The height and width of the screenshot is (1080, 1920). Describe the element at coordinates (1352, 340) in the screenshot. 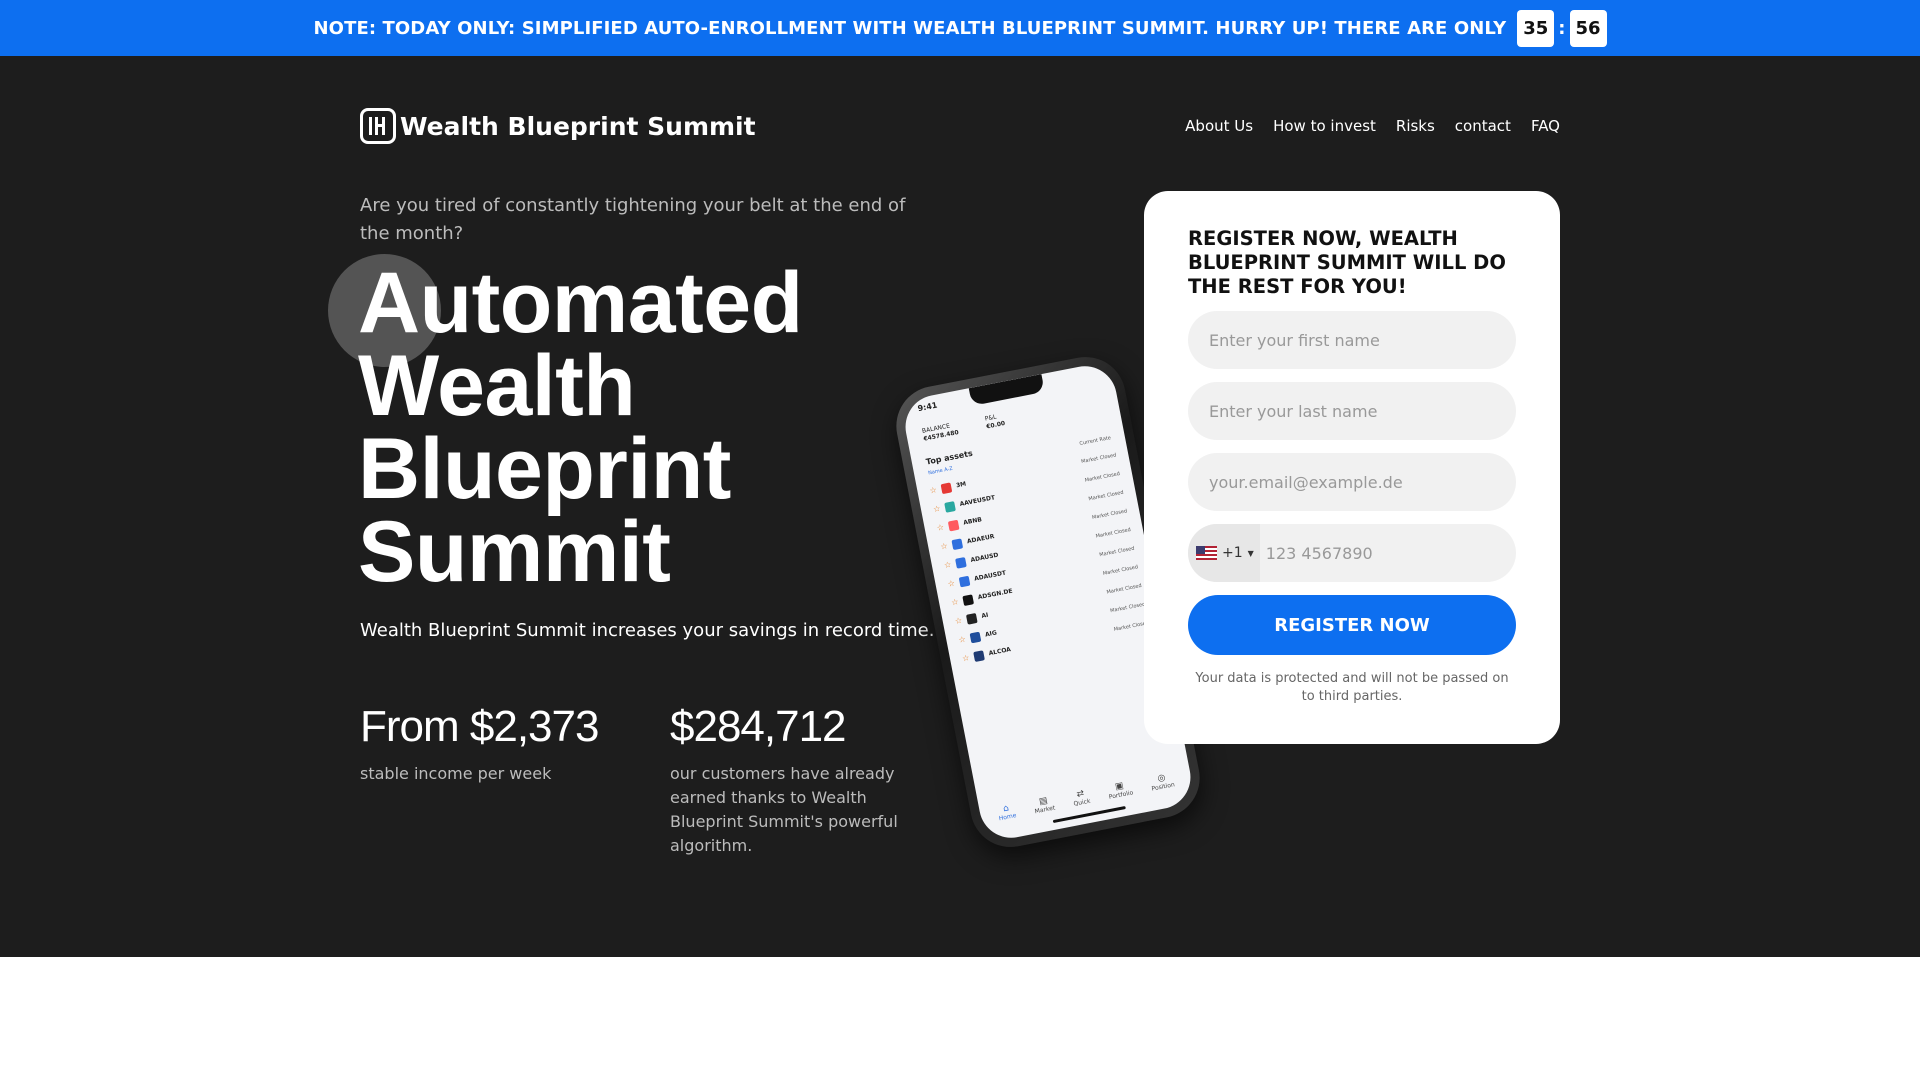

I see `first-name-input` at that location.